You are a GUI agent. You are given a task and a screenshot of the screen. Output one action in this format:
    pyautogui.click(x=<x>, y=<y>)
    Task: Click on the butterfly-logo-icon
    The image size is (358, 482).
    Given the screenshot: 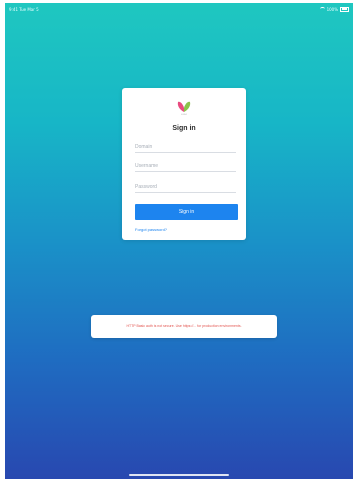 What is the action you would take?
    pyautogui.click(x=184, y=106)
    